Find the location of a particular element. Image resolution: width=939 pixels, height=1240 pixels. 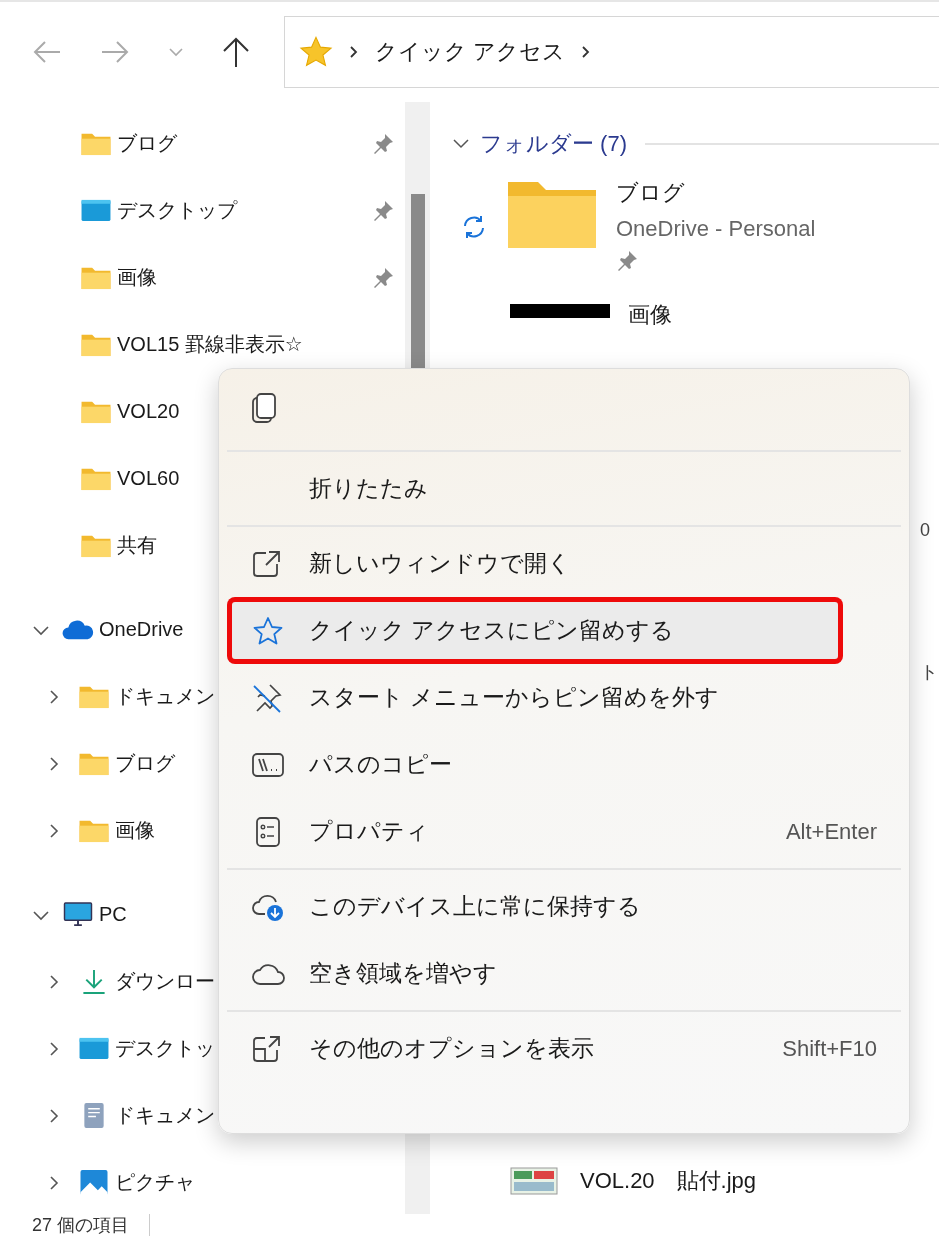

folder-name: 画像 is located at coordinates (650, 315).